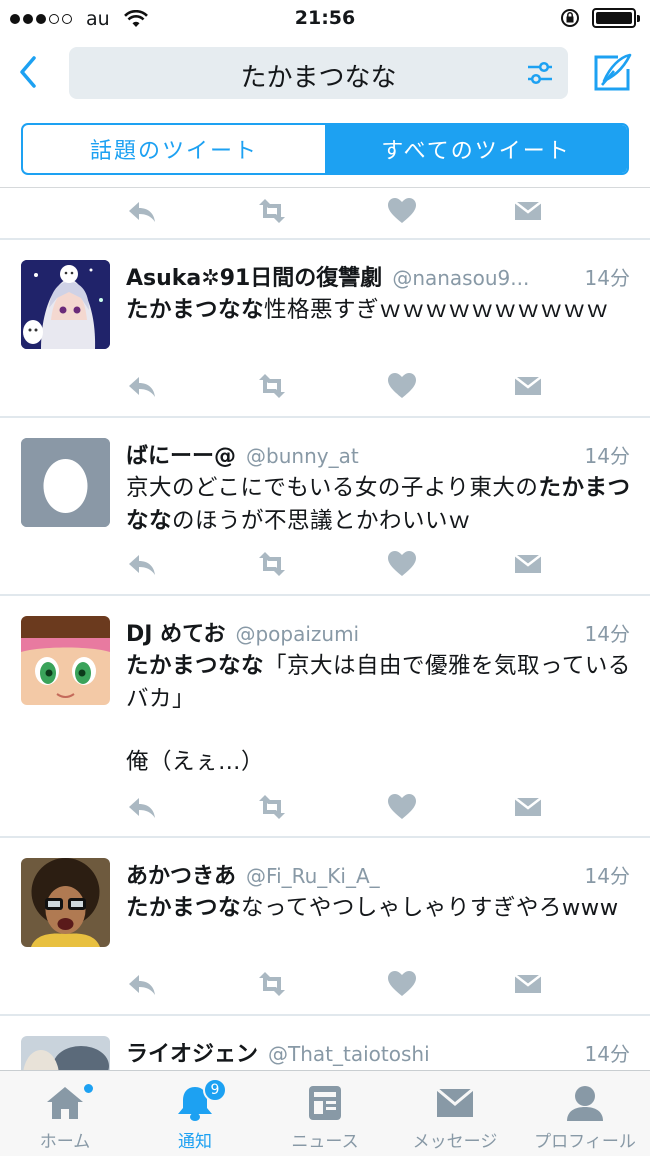  What do you see at coordinates (455, 1102) in the screenshot?
I see `envelope-icon` at bounding box center [455, 1102].